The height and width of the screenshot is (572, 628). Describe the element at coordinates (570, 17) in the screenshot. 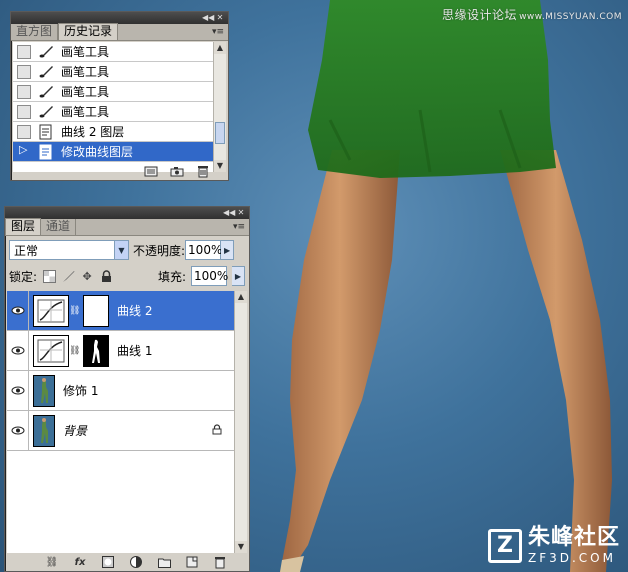

I see `watermark-top-en: www.MISSYUAN.COM` at that location.